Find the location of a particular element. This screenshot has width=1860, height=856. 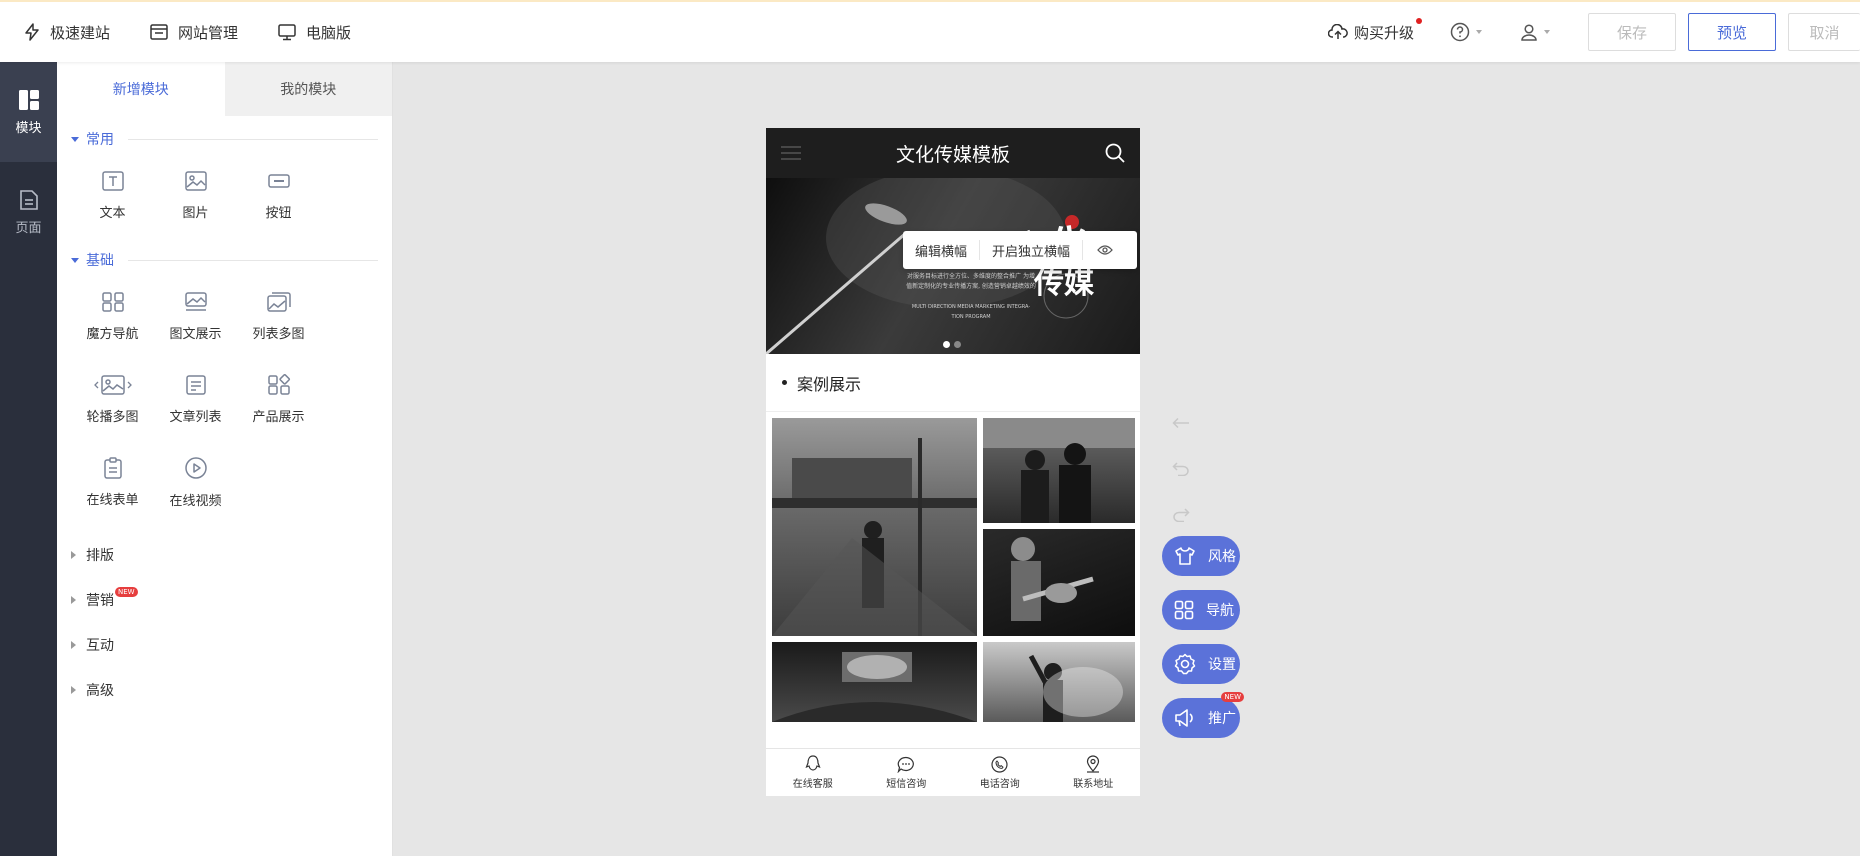

quick-build-button: 极速建站 is located at coordinates (67, 32).